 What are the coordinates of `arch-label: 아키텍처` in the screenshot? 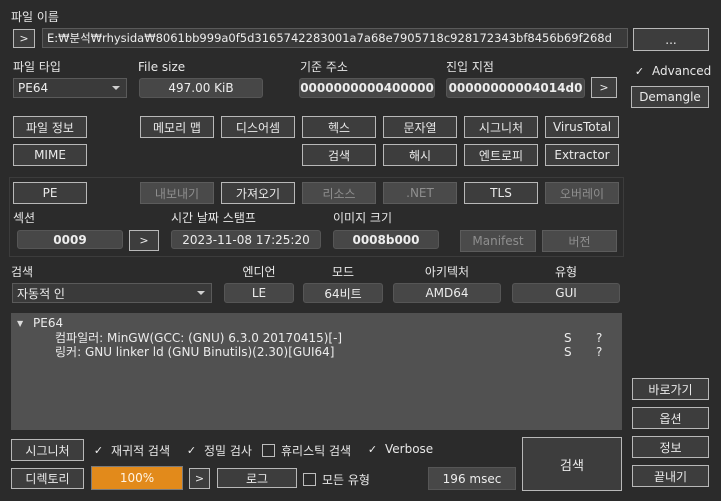 It's located at (447, 272).